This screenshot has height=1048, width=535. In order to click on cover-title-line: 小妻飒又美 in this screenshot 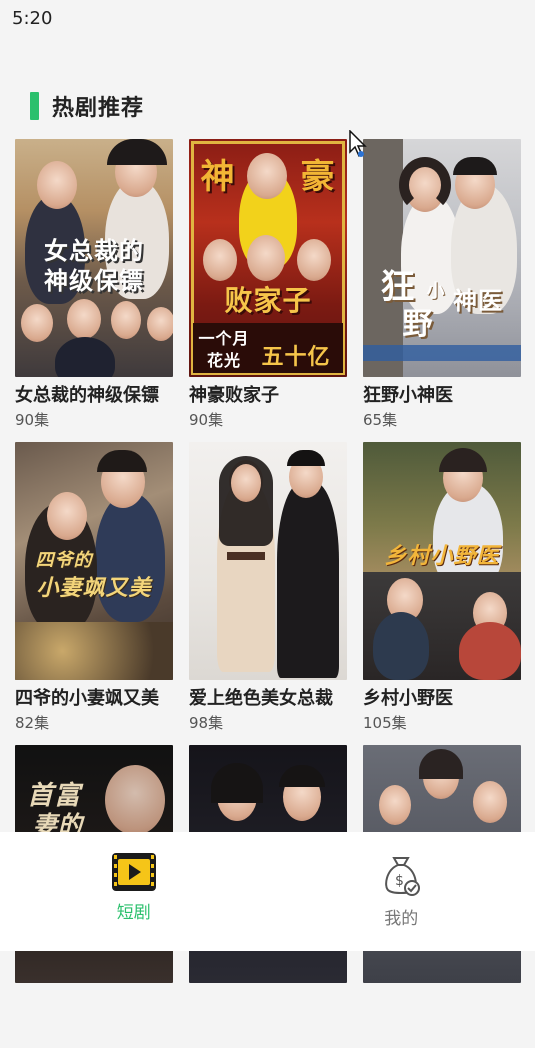, I will do `click(94, 586)`.